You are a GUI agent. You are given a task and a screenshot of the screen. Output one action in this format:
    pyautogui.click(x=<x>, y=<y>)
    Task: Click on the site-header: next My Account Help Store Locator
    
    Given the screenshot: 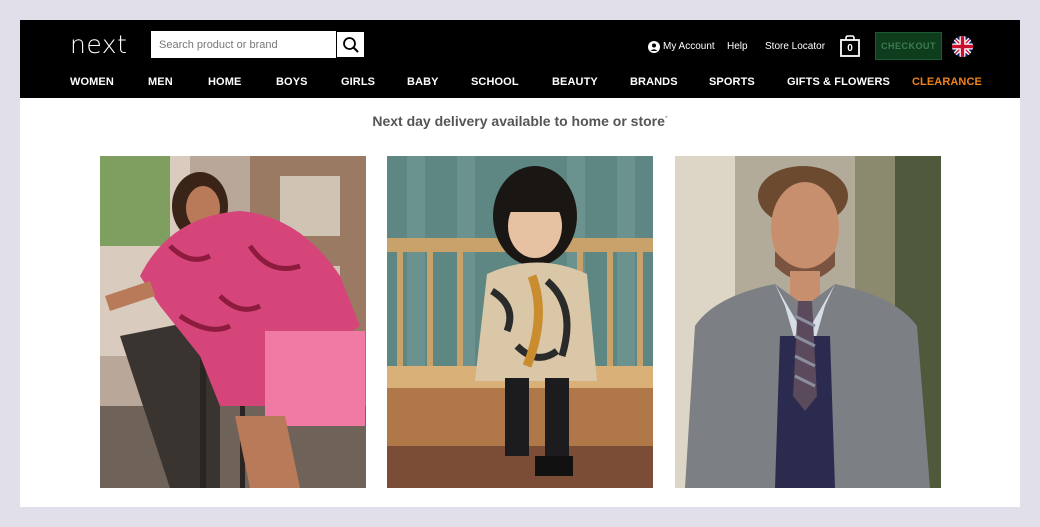 What is the action you would take?
    pyautogui.click(x=520, y=59)
    